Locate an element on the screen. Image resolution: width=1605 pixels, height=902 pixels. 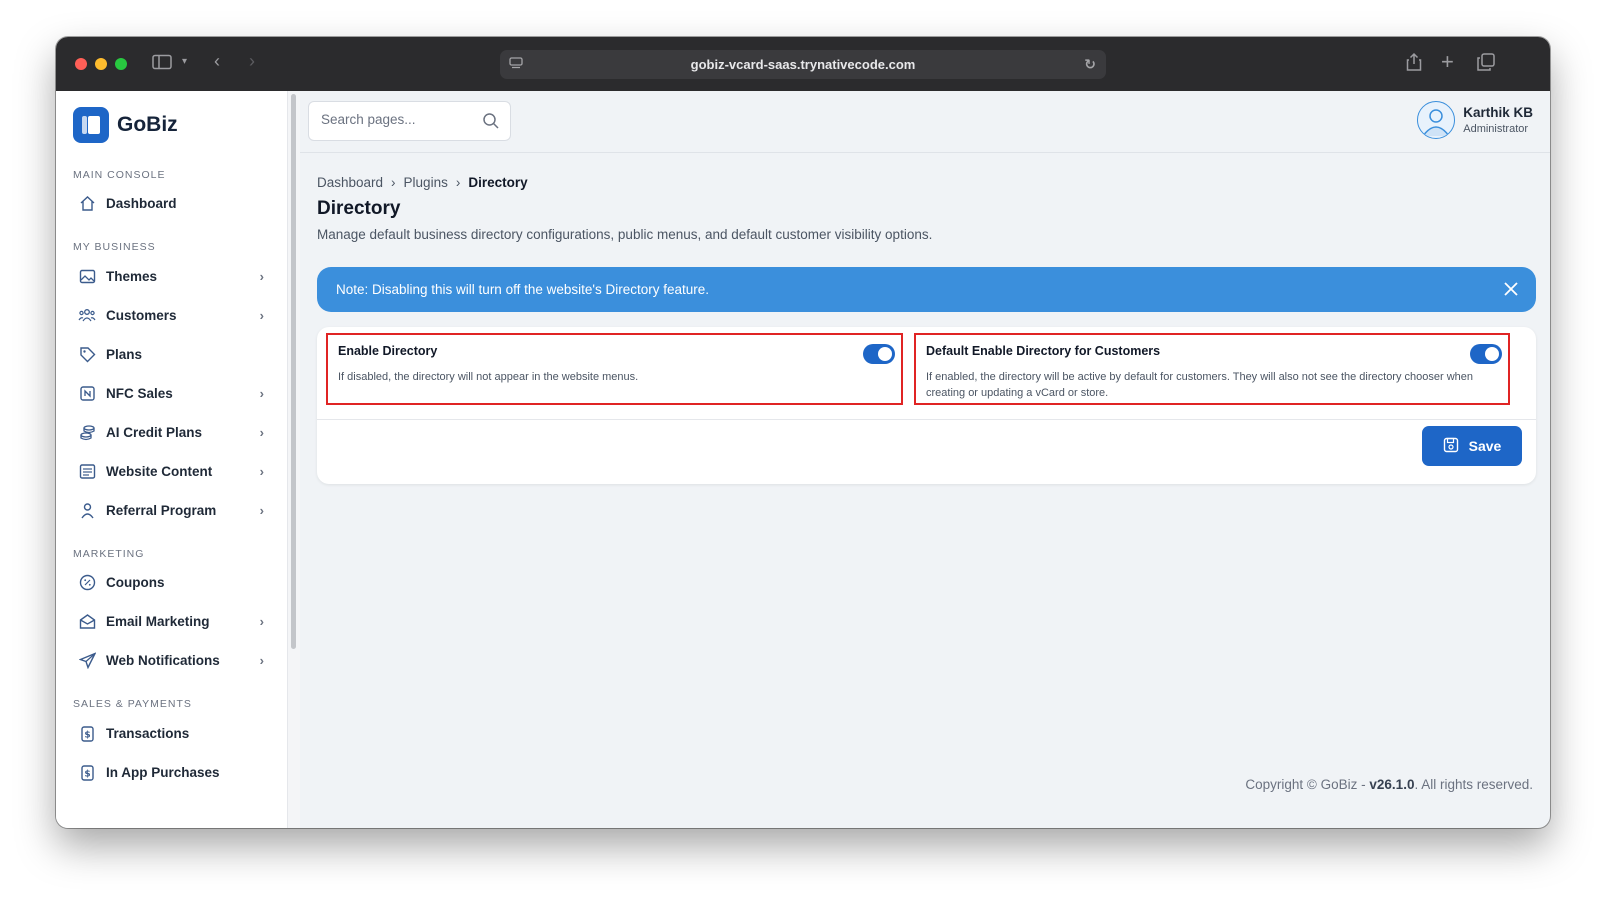
sidebar-item-website-content: Website Content › is located at coordinates (171, 471).